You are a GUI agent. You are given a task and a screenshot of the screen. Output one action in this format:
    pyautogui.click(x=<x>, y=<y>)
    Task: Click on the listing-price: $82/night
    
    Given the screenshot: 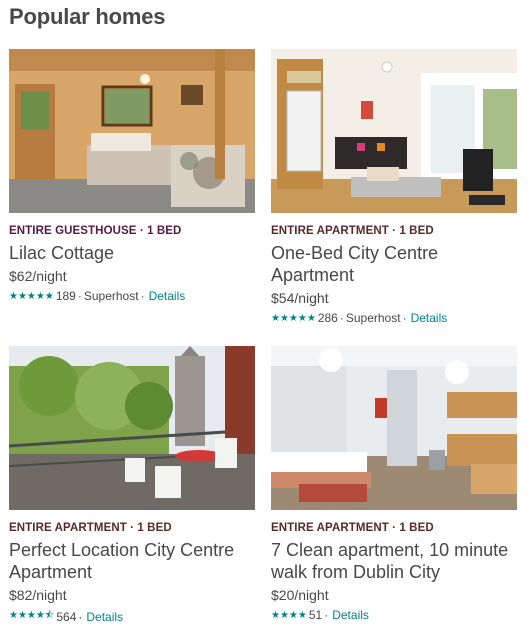 What is the action you would take?
    pyautogui.click(x=38, y=595)
    